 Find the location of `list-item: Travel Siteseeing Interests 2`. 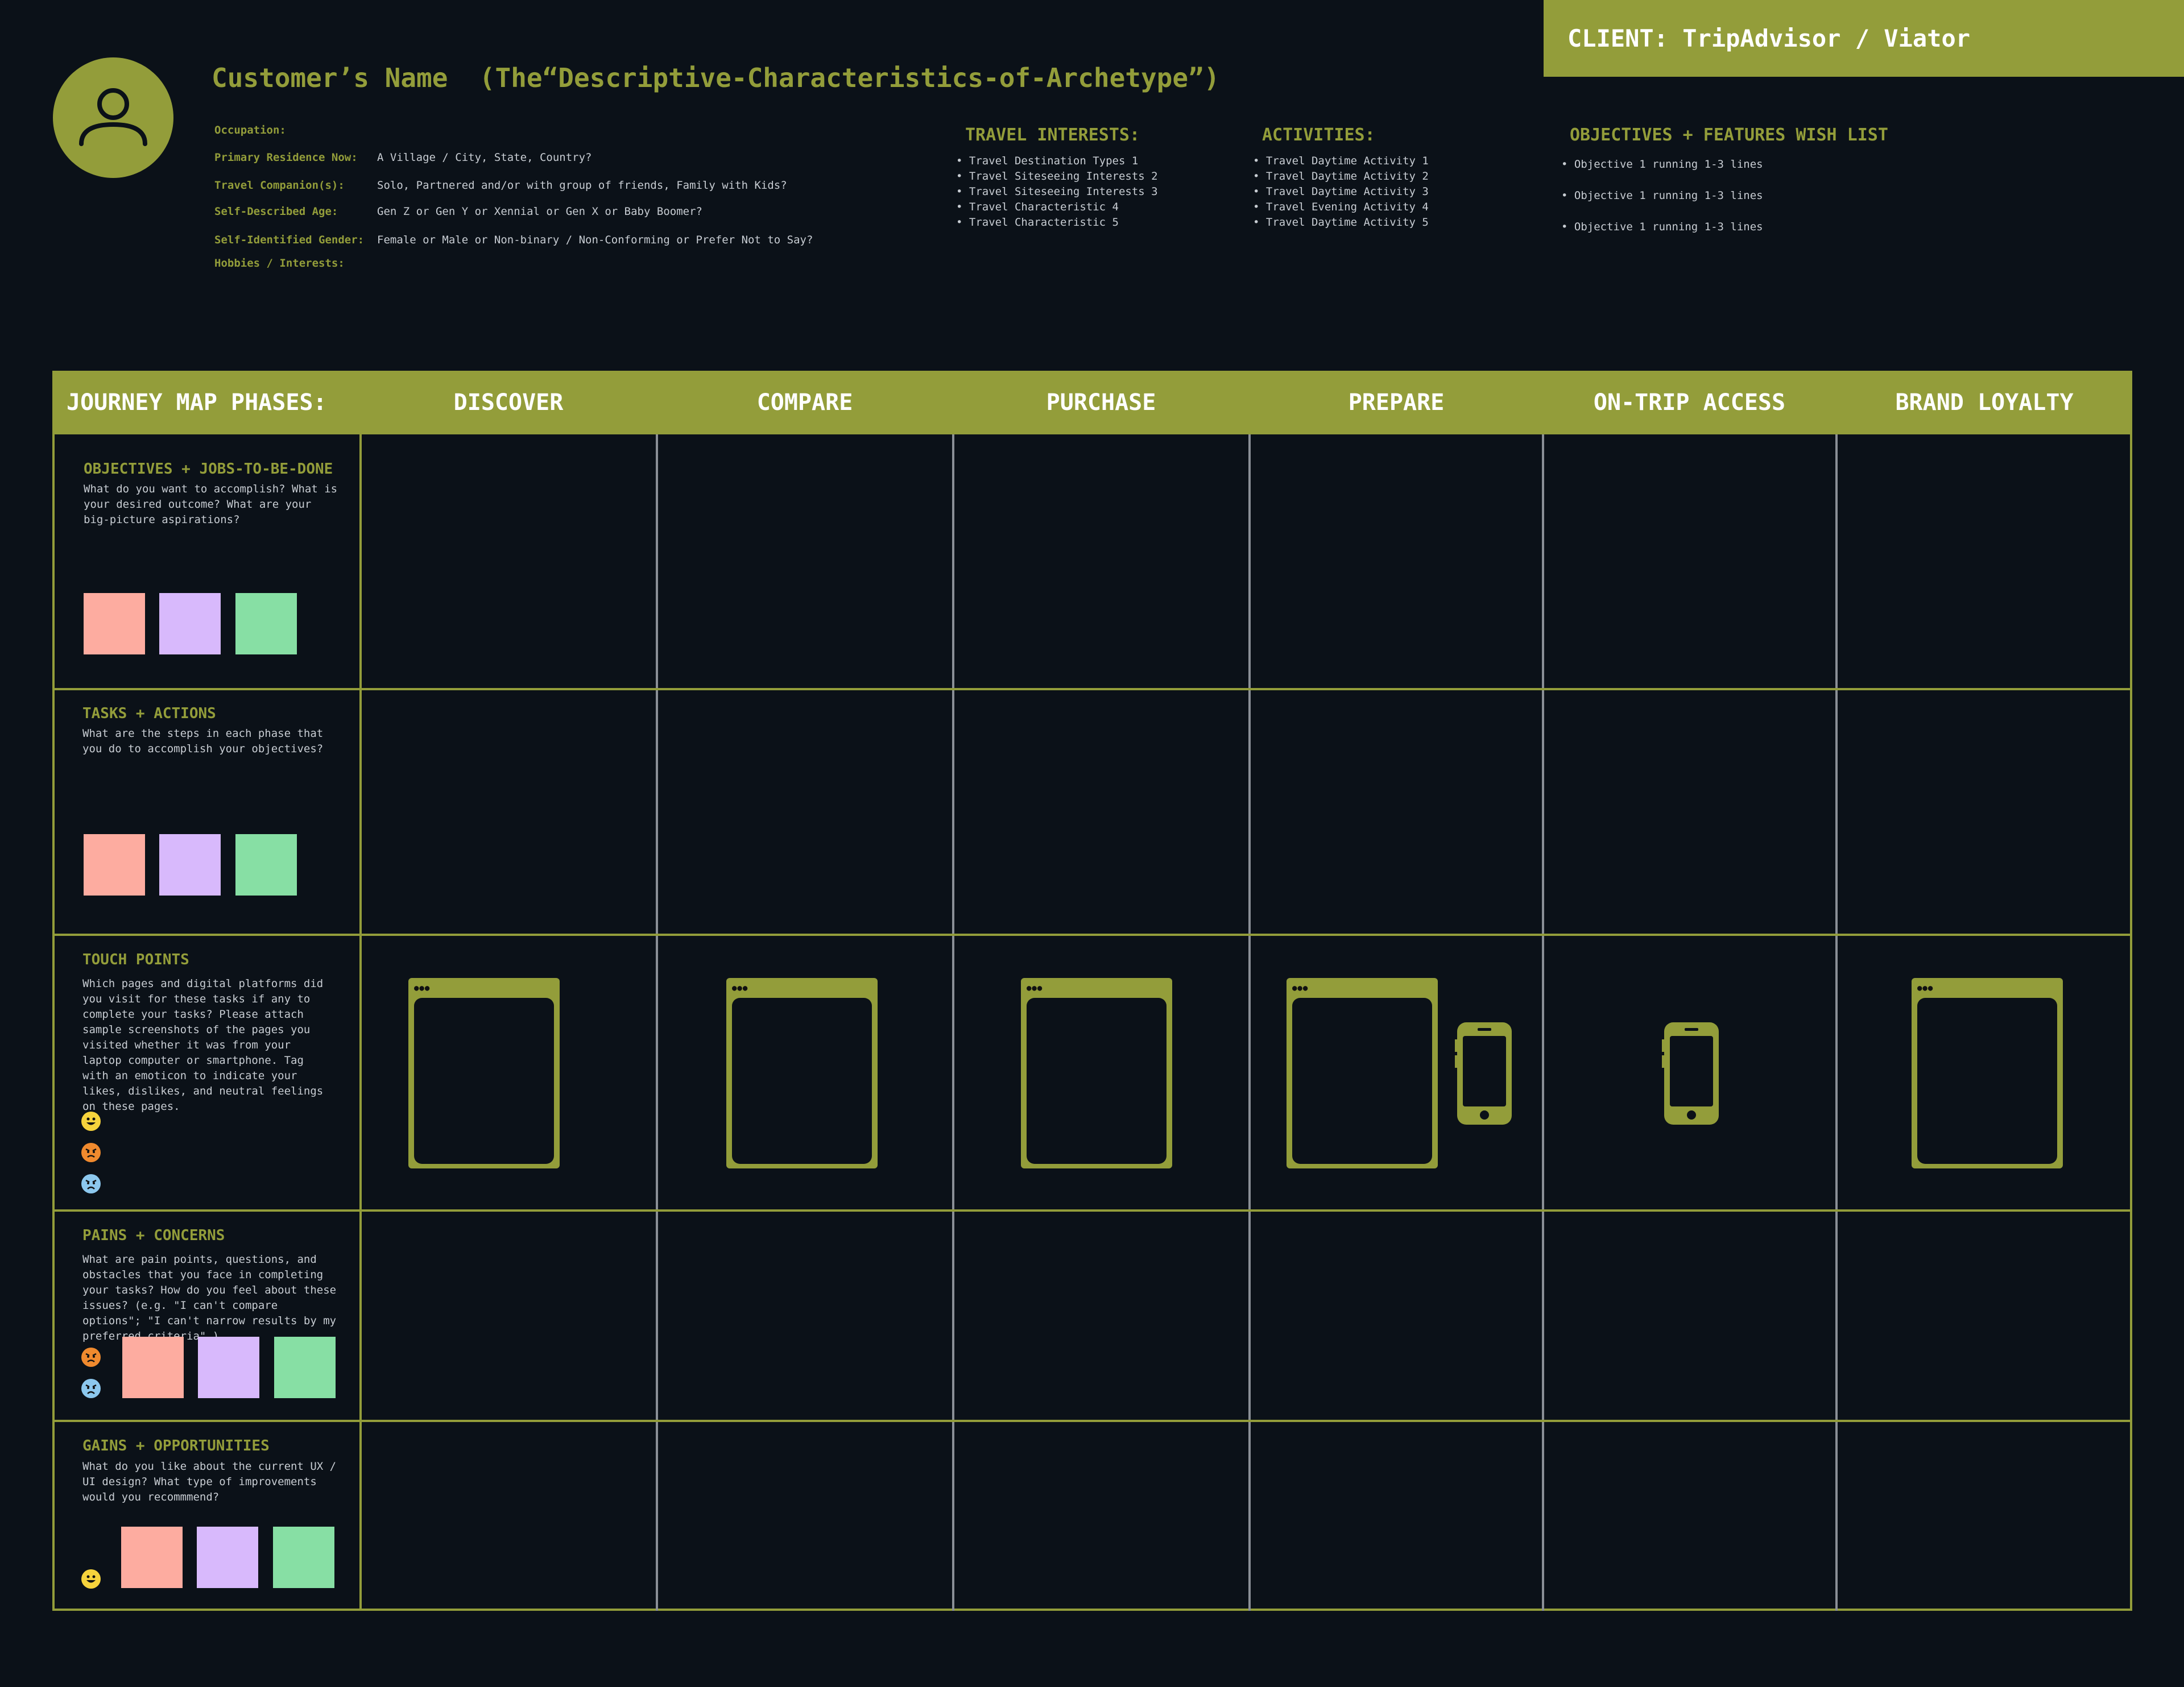

list-item: Travel Siteseeing Interests 2 is located at coordinates (1057, 176).